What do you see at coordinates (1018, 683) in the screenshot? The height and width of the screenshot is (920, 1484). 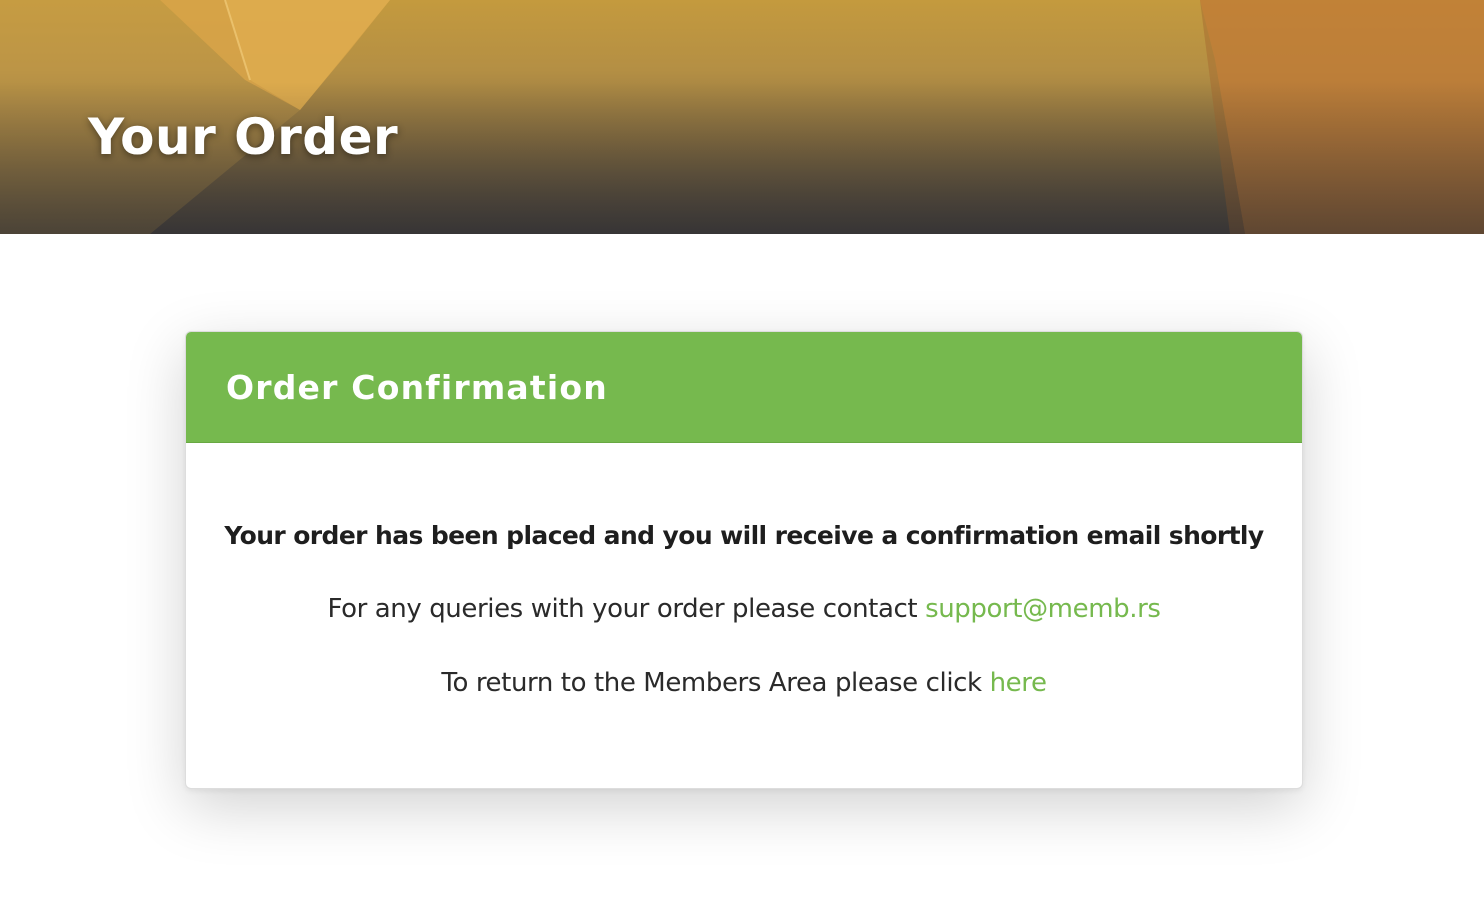 I see `members-area-link: here` at bounding box center [1018, 683].